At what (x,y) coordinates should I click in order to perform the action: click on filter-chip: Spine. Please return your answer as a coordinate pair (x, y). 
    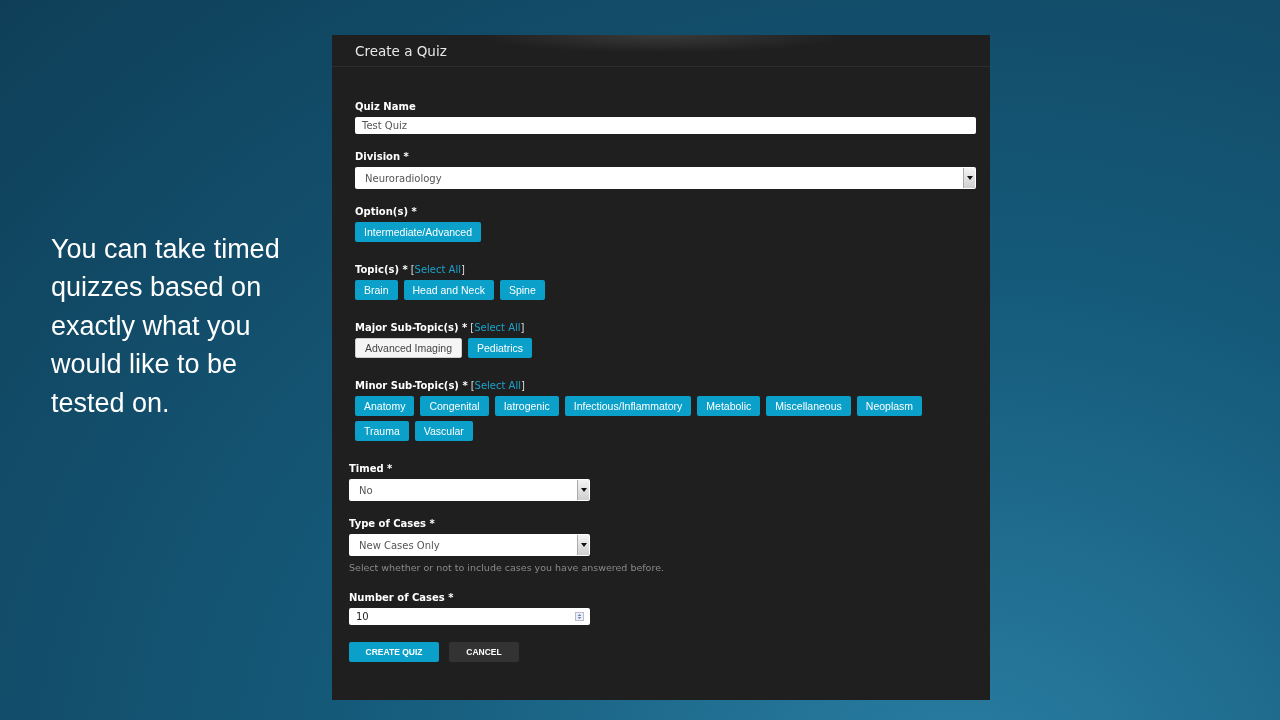
    Looking at the image, I should click on (522, 290).